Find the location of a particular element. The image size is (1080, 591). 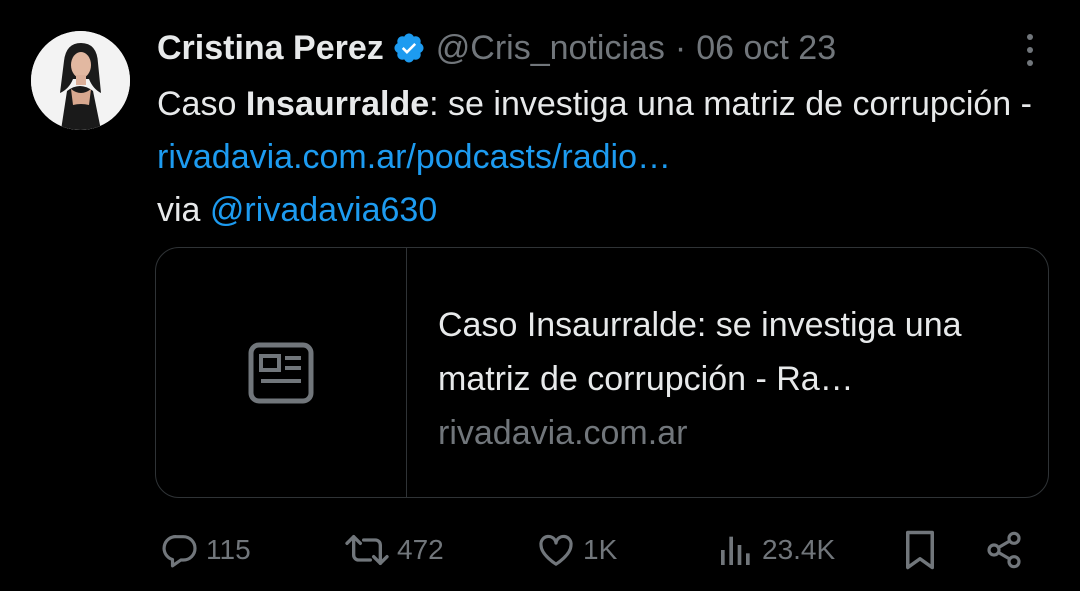

card-domain: rivadavia.com.ar is located at coordinates (563, 433).